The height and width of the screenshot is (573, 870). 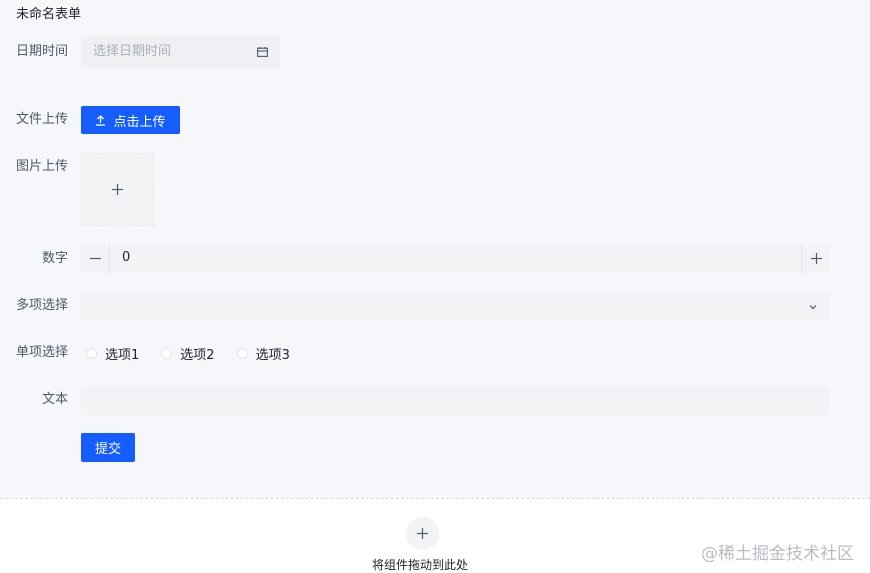 I want to click on radio-option-label: 选项2, so click(x=197, y=355).